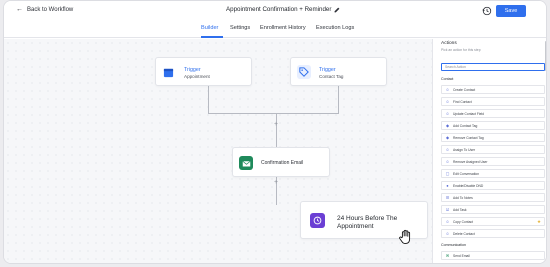 The width and height of the screenshot is (550, 267). Describe the element at coordinates (337, 10) in the screenshot. I see `pencil-icon` at that location.